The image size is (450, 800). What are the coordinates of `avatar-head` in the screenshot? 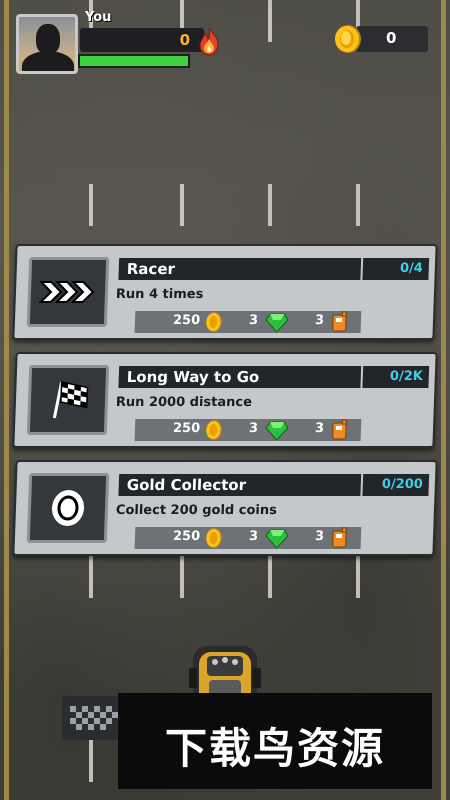 It's located at (48, 39).